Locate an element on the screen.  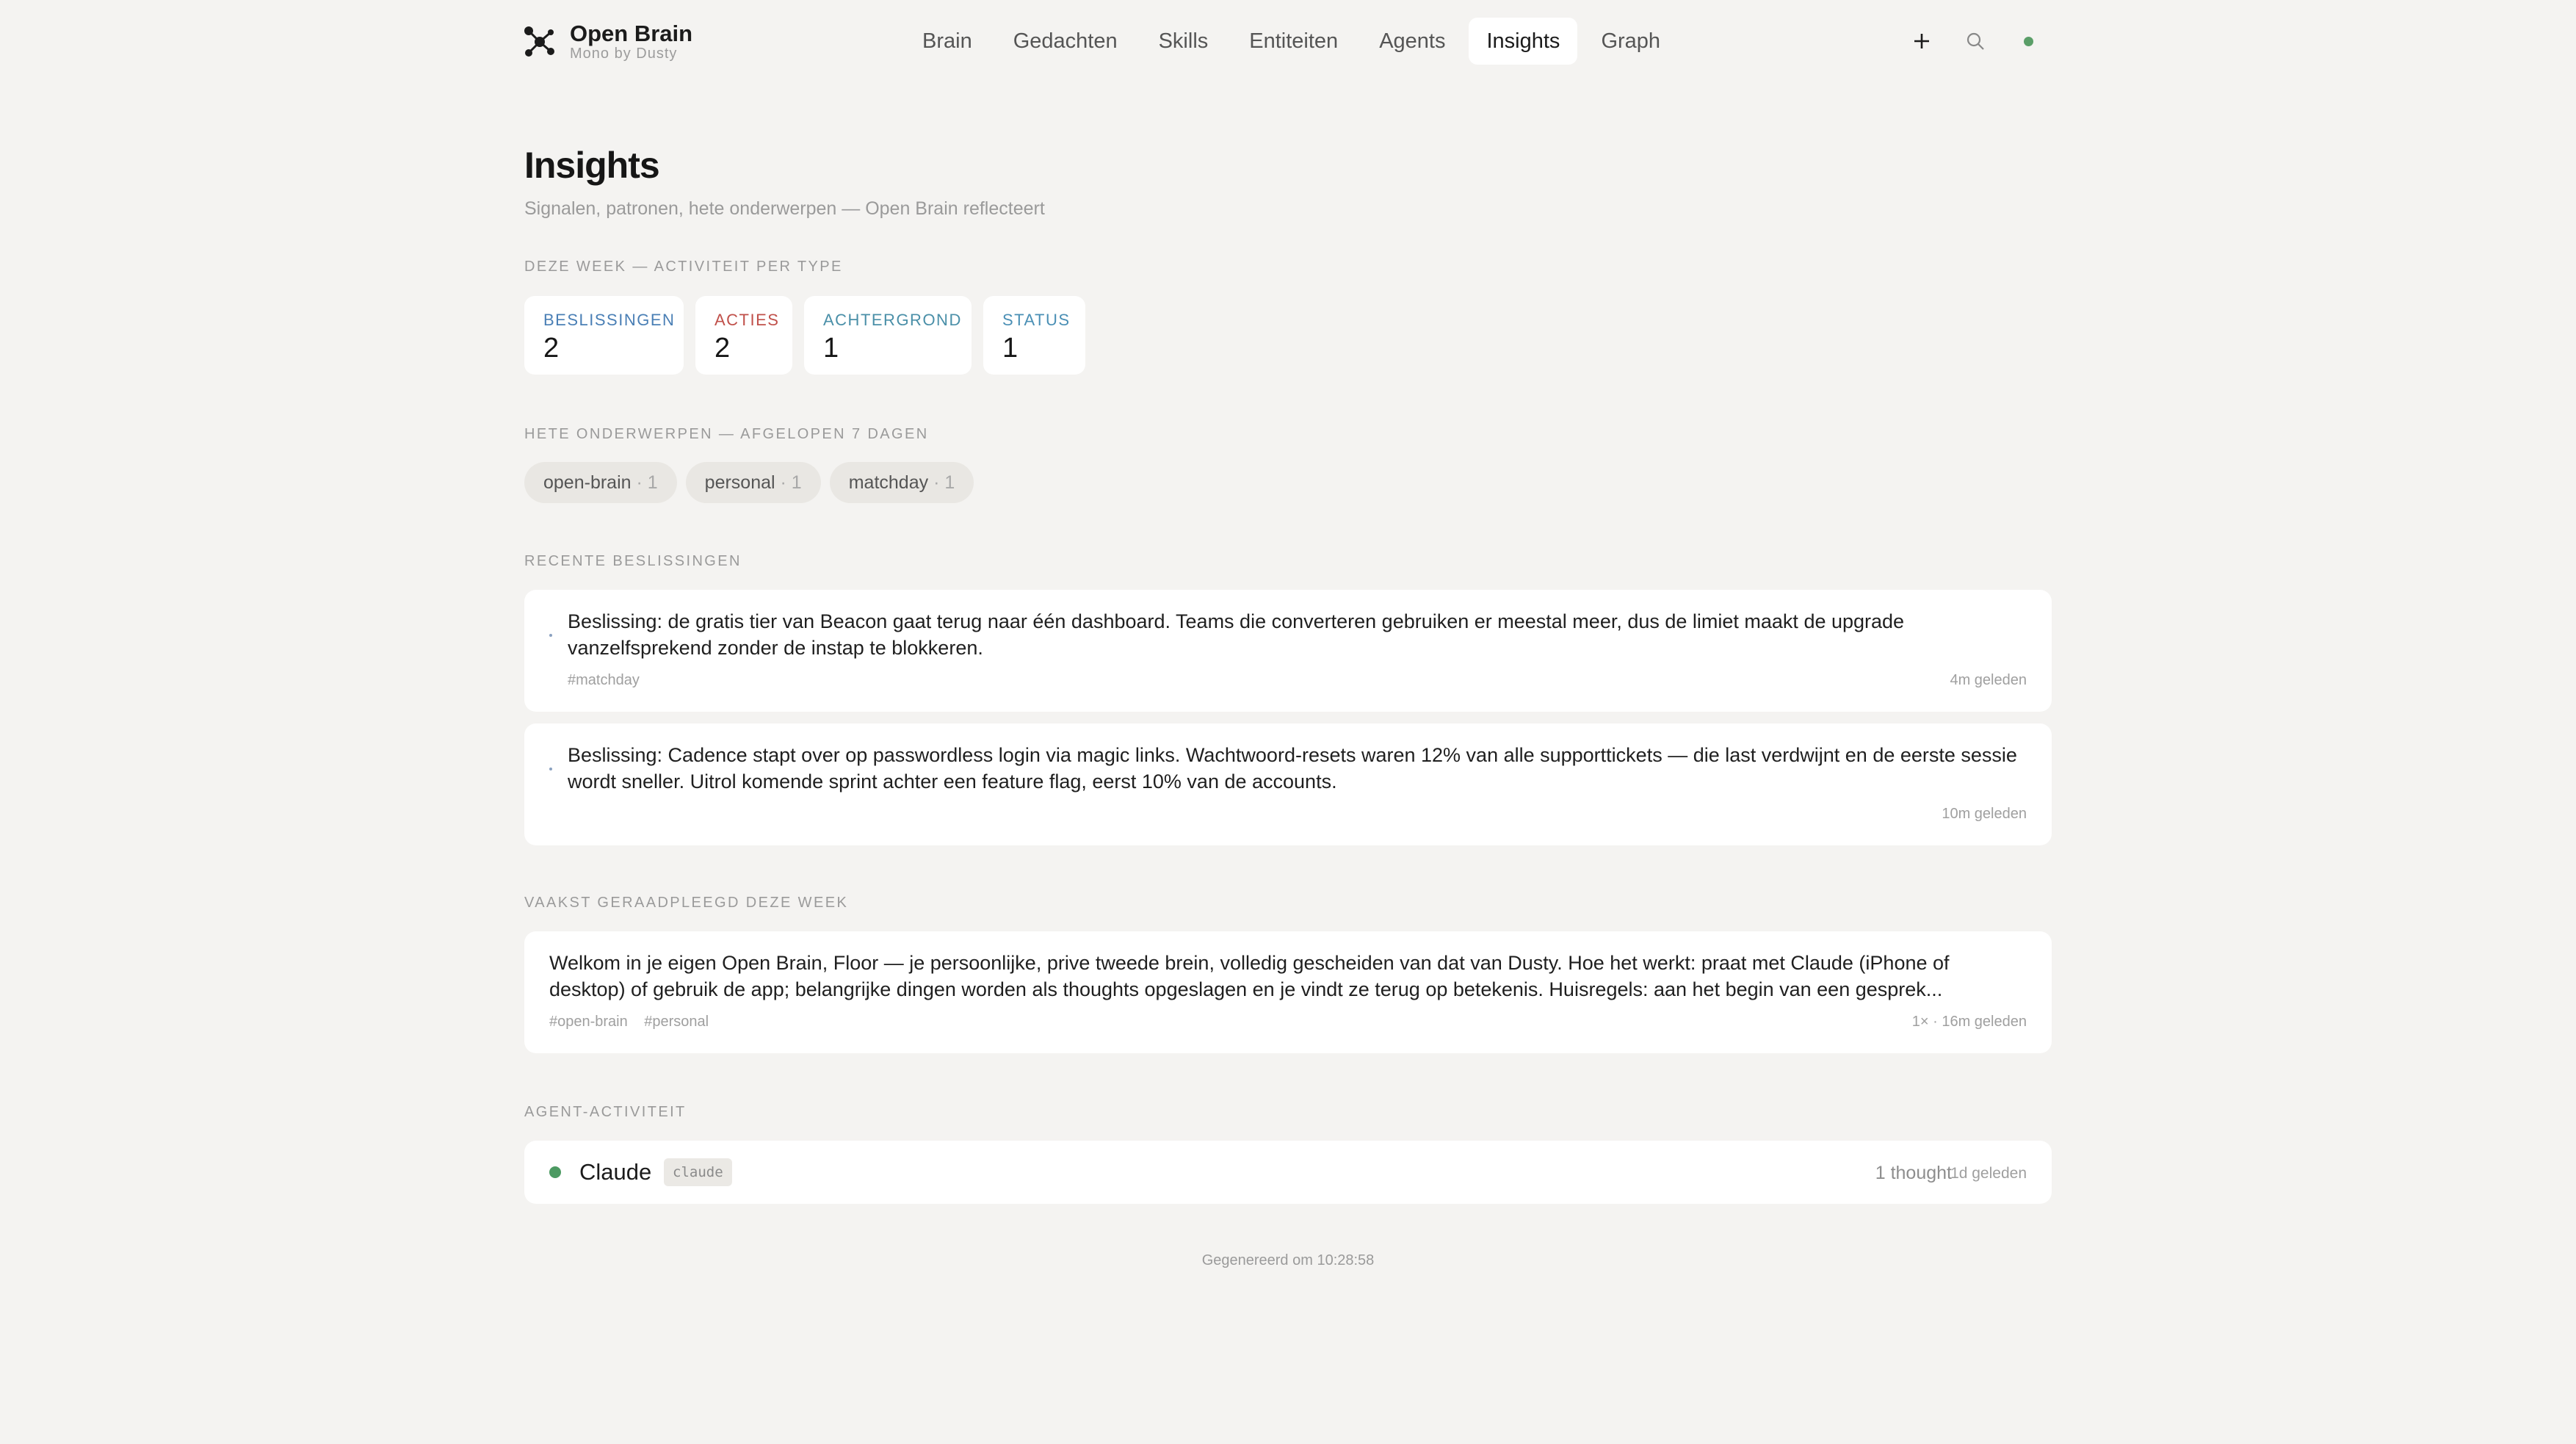
status-dot-icon is located at coordinates (2028, 41).